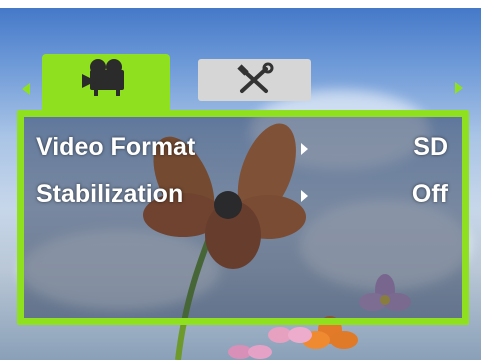 The width and height of the screenshot is (481, 360). Describe the element at coordinates (429, 194) in the screenshot. I see `menu-item-value: Off` at that location.